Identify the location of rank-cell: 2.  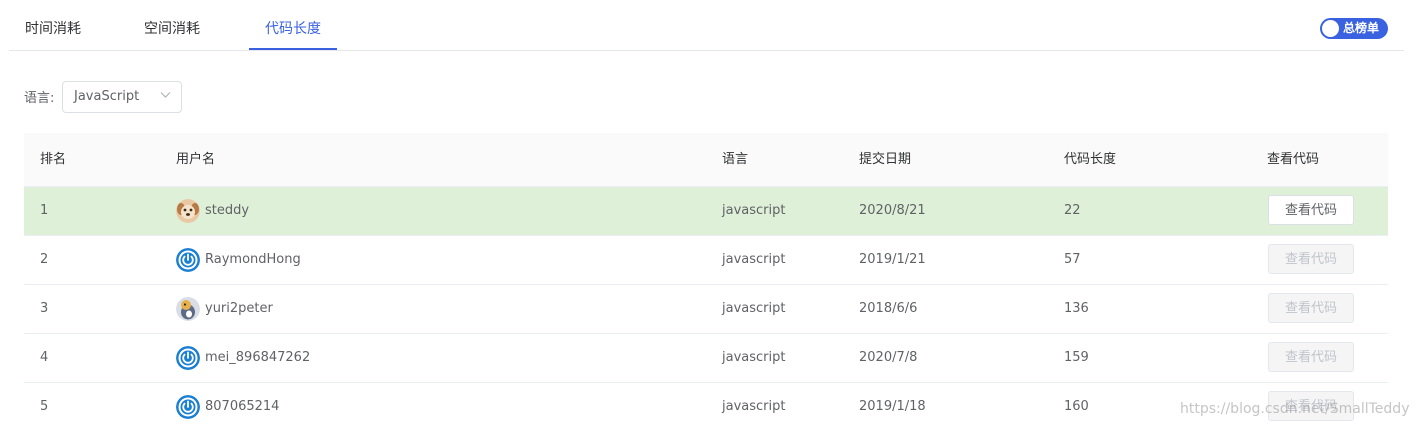
(44, 259).